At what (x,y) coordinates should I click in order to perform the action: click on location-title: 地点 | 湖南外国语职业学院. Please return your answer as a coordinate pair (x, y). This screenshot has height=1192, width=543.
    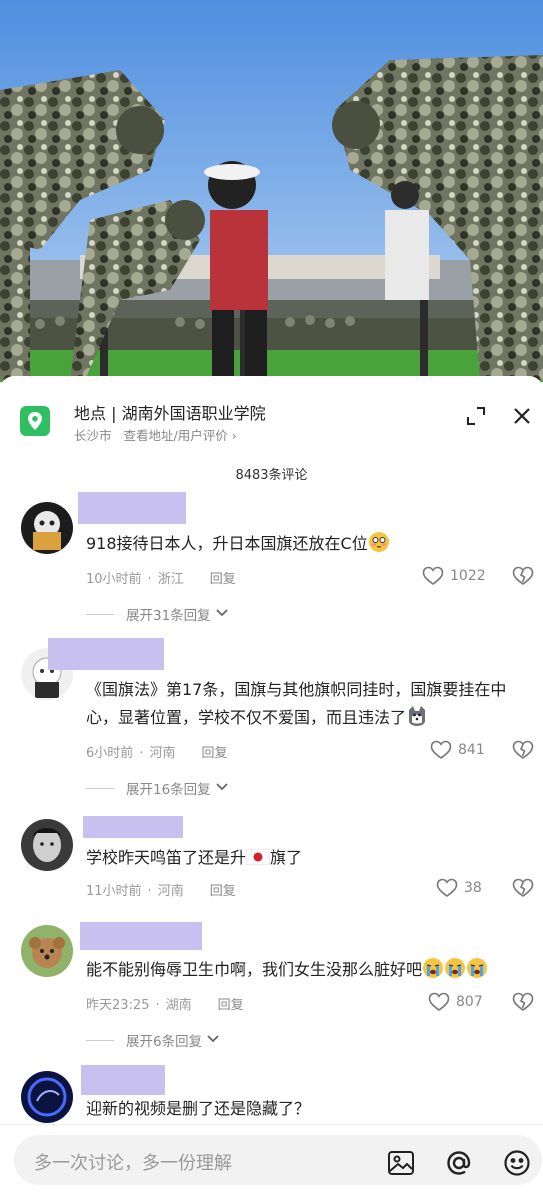
    Looking at the image, I should click on (170, 413).